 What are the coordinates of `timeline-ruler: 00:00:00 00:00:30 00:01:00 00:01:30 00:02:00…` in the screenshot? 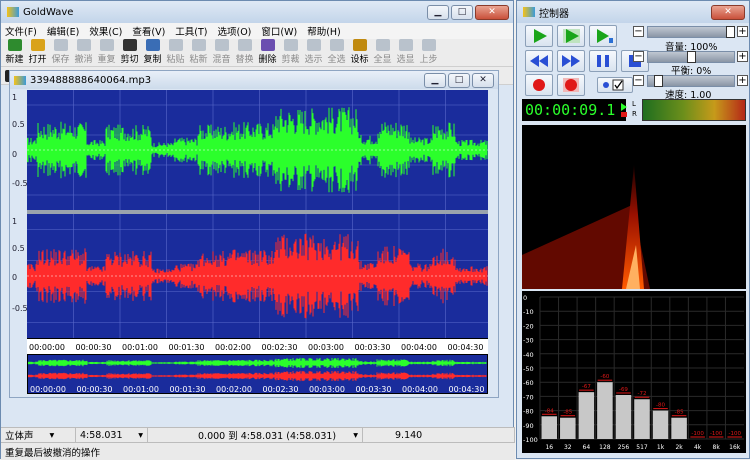 It's located at (257, 346).